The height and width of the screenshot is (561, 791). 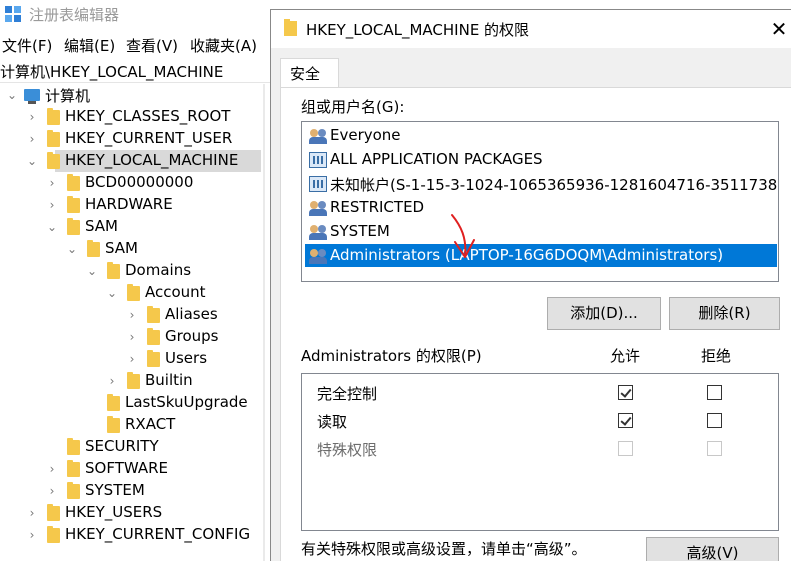 What do you see at coordinates (305, 74) in the screenshot?
I see `tab-security-label: 安全` at bounding box center [305, 74].